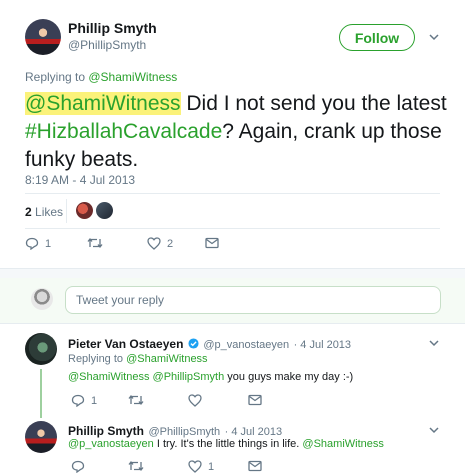 This screenshot has height=475, width=465. Describe the element at coordinates (253, 300) in the screenshot. I see `reply-input: Tweet your reply` at that location.